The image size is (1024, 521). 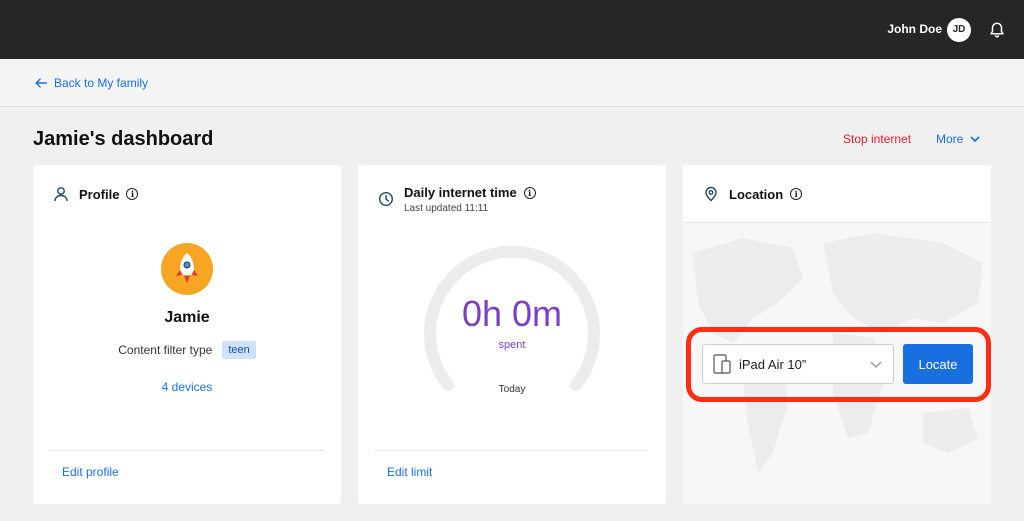 I want to click on time-period-label: Today, so click(x=512, y=389).